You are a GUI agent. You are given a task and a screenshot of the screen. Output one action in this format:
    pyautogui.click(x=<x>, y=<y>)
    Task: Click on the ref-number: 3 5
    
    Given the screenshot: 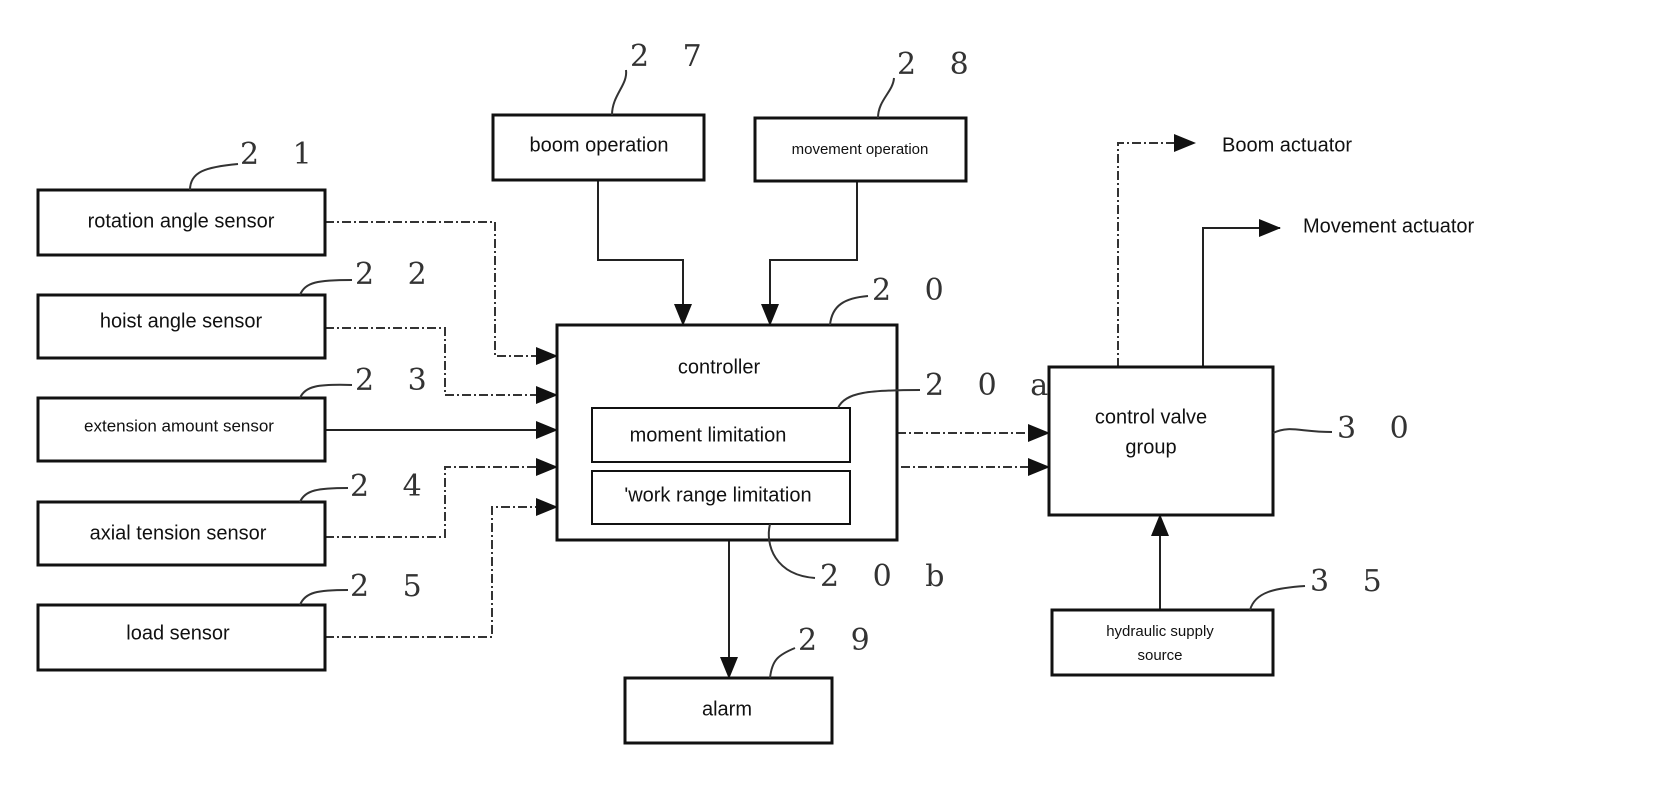 What is the action you would take?
    pyautogui.click(x=1352, y=581)
    